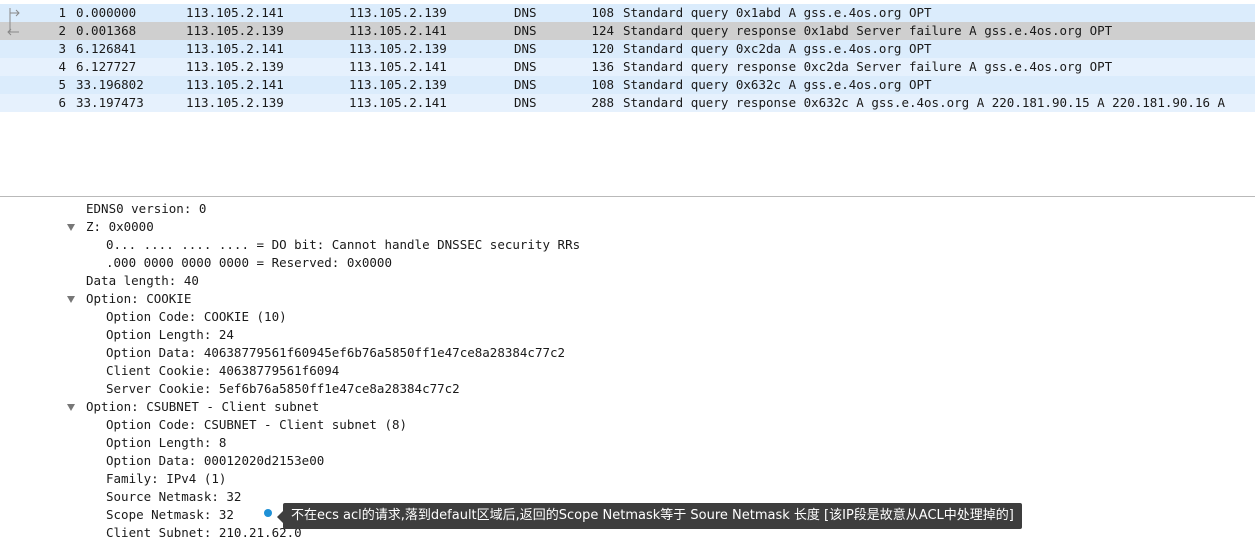 This screenshot has width=1255, height=550. I want to click on detail-line: Option Length: 8, so click(166, 443).